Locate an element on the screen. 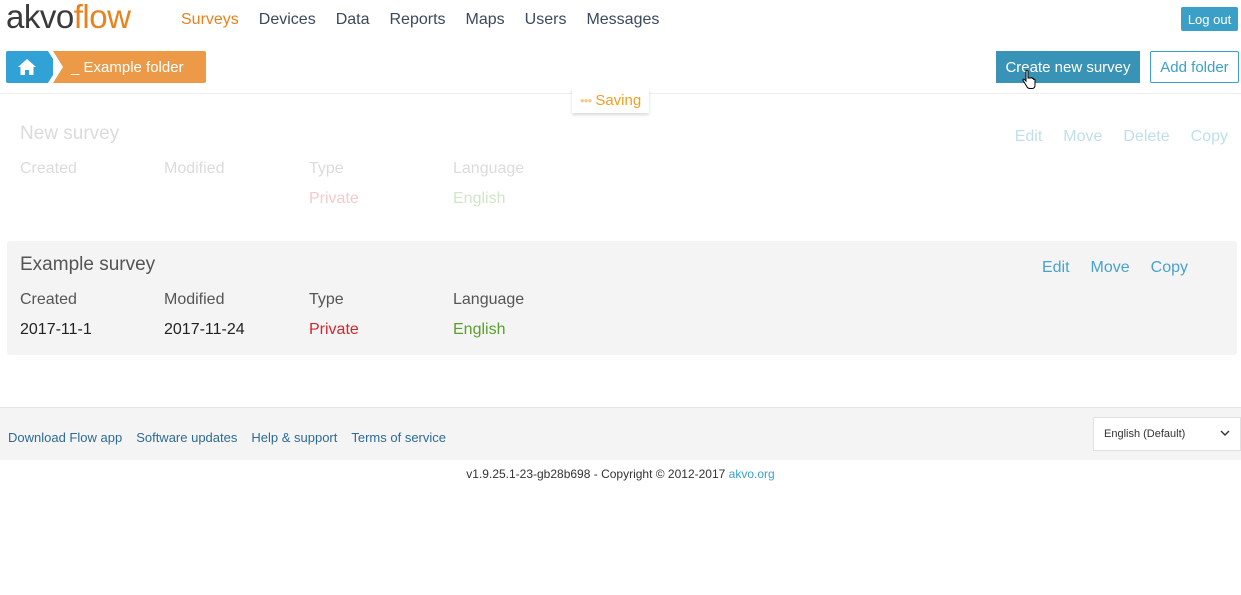 The width and height of the screenshot is (1241, 595). modified-value: 2017-11-24 is located at coordinates (204, 329).